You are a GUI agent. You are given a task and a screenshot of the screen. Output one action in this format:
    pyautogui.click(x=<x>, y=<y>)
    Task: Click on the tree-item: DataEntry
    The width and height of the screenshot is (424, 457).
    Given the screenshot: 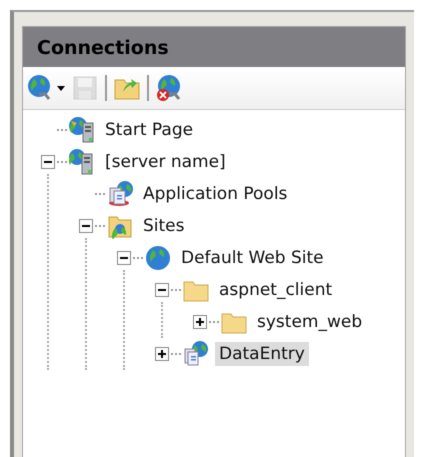 What is the action you would take?
    pyautogui.click(x=262, y=354)
    